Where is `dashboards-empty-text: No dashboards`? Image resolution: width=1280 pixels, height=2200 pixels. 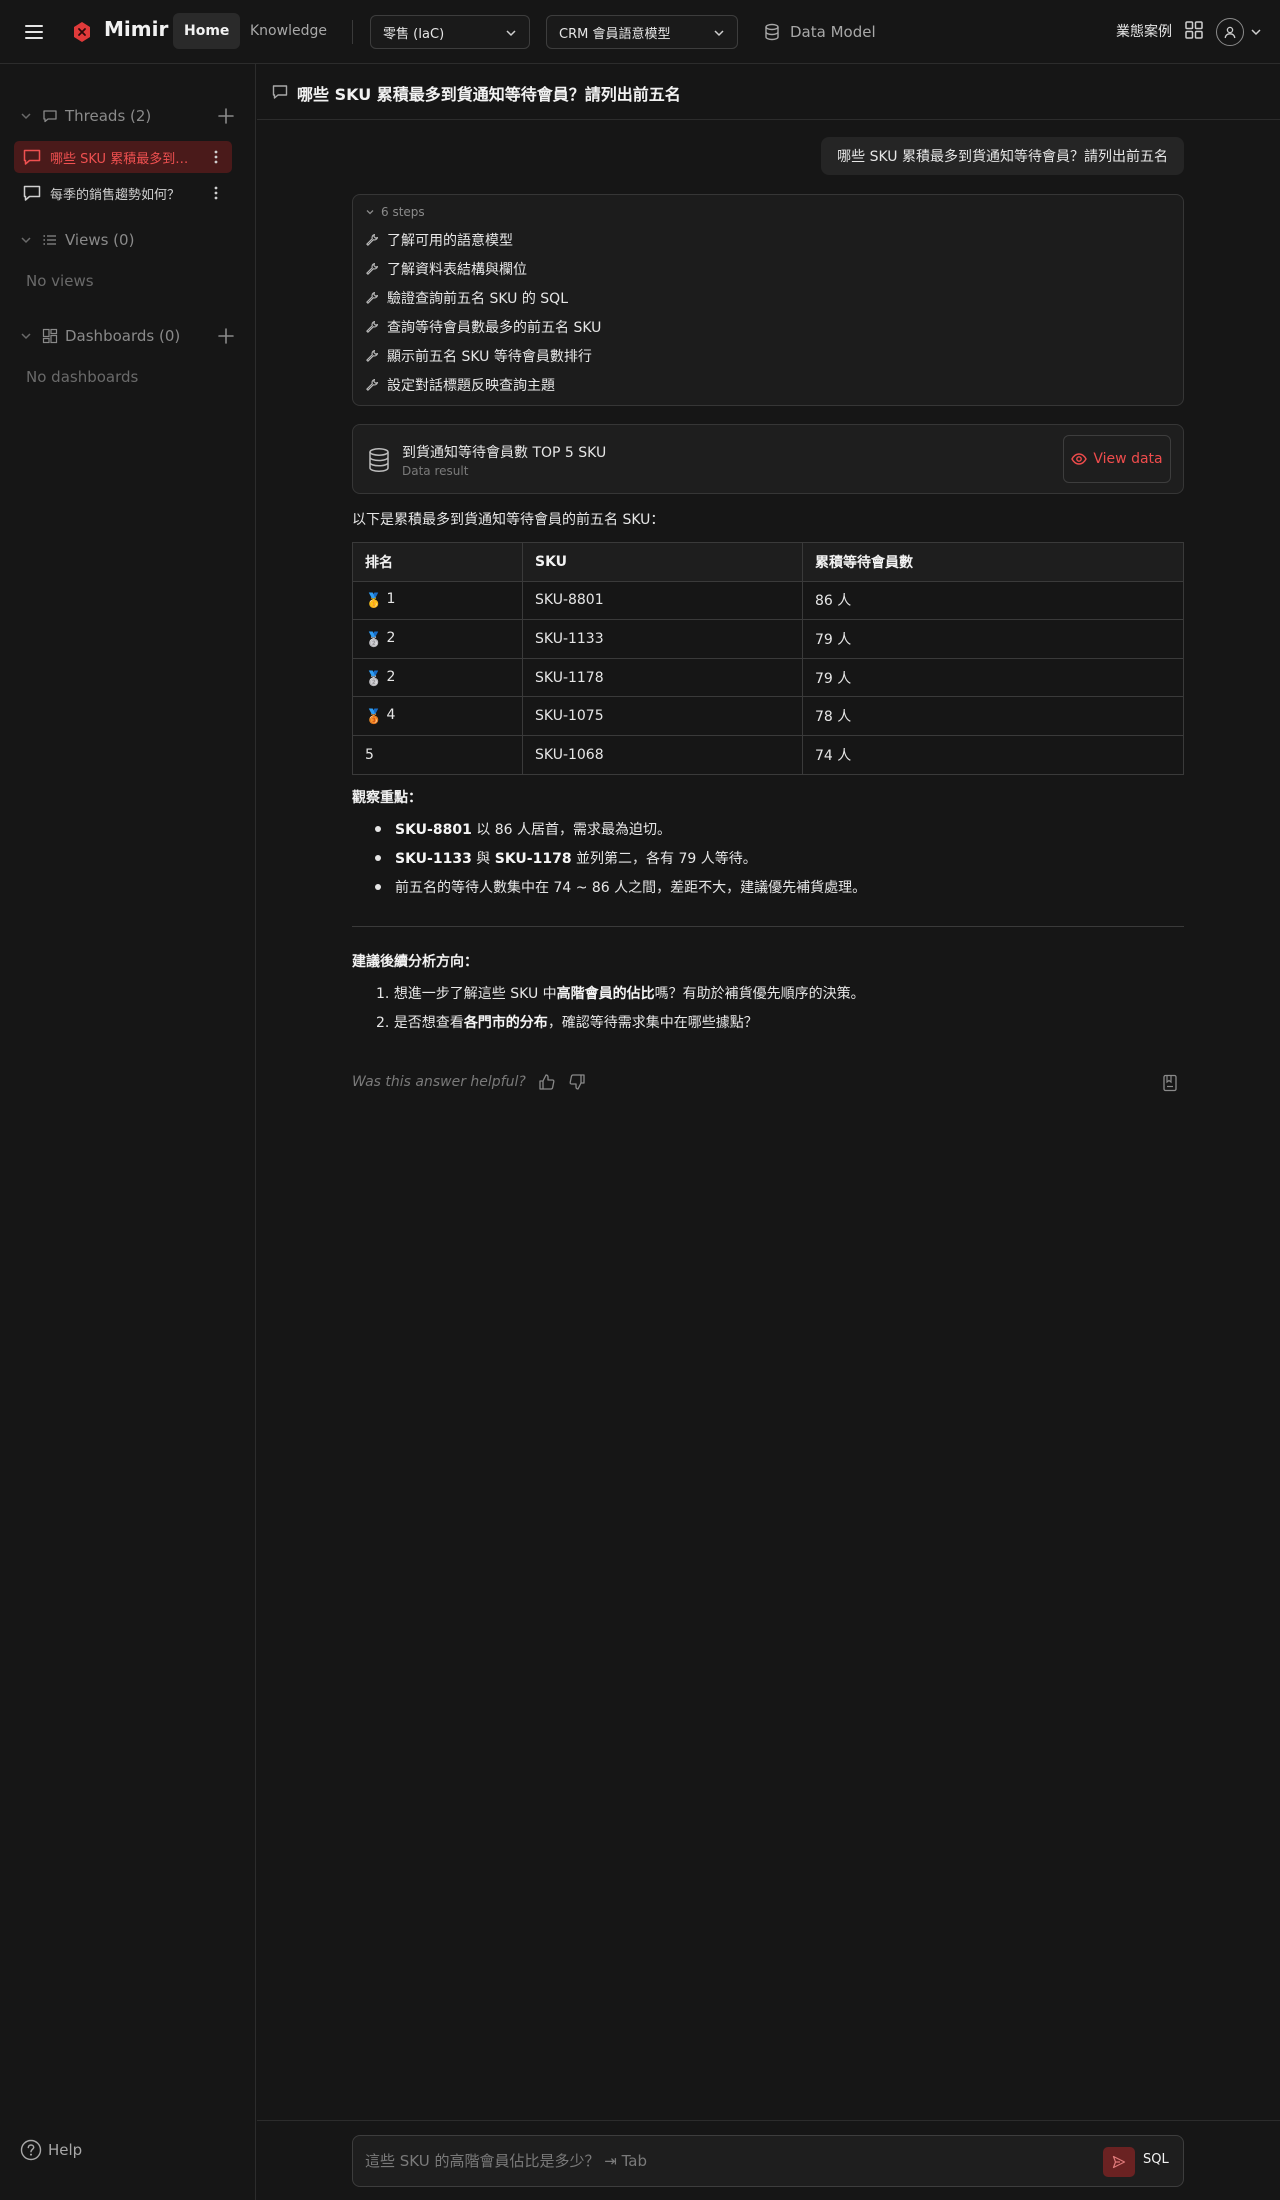
dashboards-empty-text: No dashboards is located at coordinates (82, 377).